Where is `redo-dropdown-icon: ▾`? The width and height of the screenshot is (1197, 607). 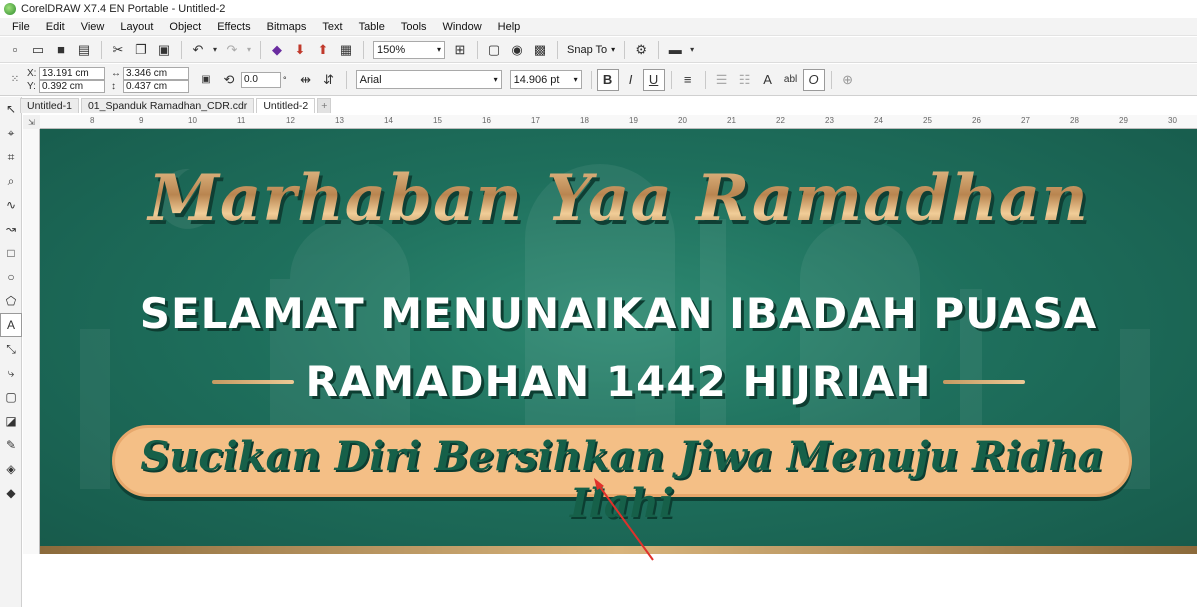
redo-dropdown-icon: ▾ is located at coordinates (249, 50).